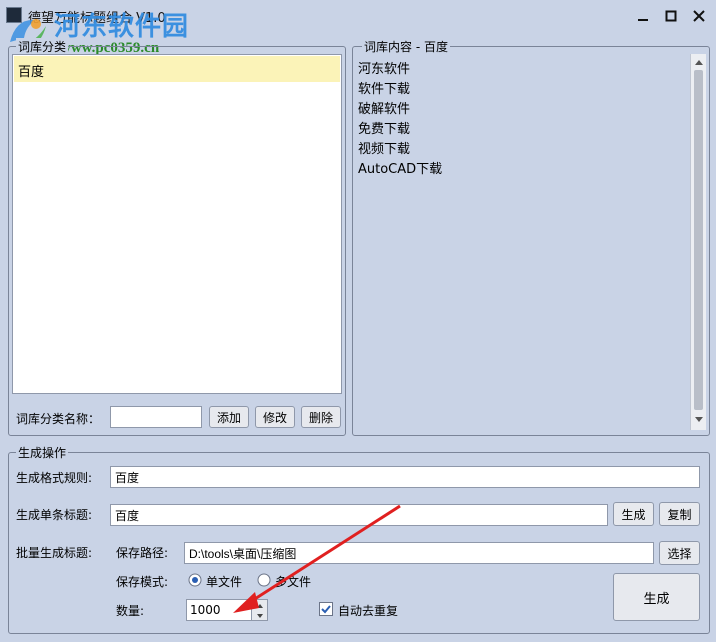 The width and height of the screenshot is (716, 642). What do you see at coordinates (384, 127) in the screenshot?
I see `content-list-item: 免费下载` at bounding box center [384, 127].